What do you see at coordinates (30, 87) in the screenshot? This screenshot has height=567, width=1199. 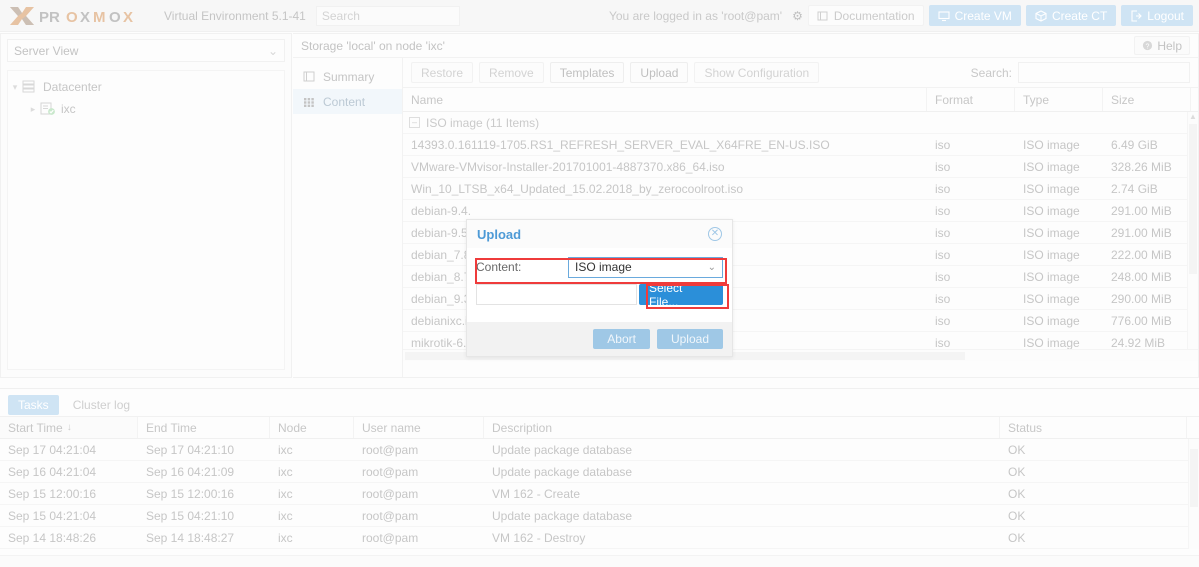 I see `datacenter-icon` at bounding box center [30, 87].